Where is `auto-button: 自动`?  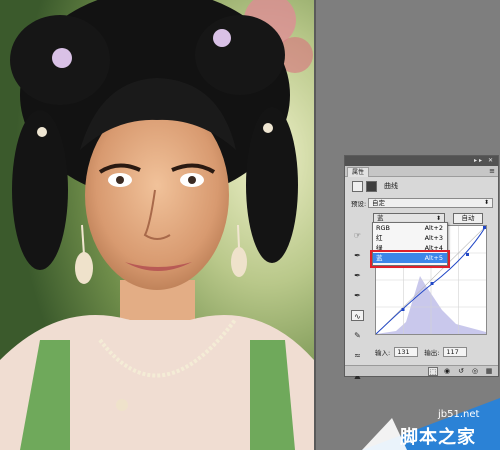 auto-button: 自动 is located at coordinates (468, 218).